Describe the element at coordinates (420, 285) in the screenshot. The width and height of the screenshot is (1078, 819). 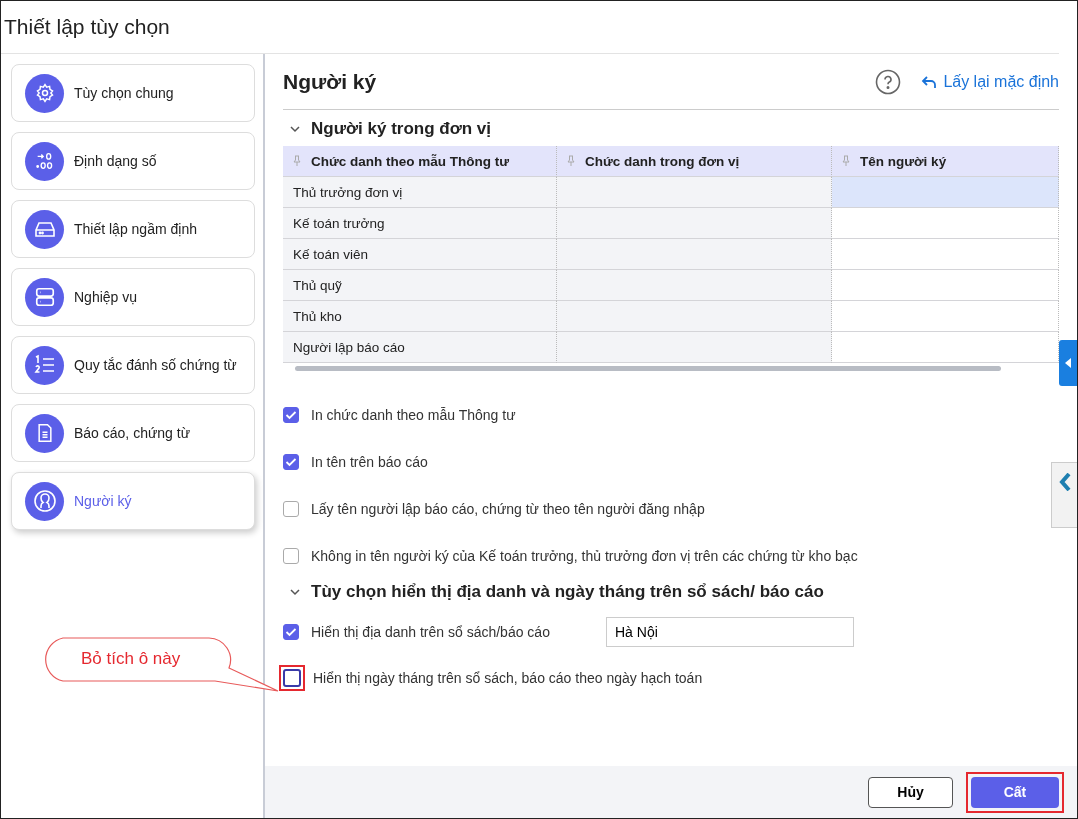
I see `table-cell: Thủ quỹ` at that location.